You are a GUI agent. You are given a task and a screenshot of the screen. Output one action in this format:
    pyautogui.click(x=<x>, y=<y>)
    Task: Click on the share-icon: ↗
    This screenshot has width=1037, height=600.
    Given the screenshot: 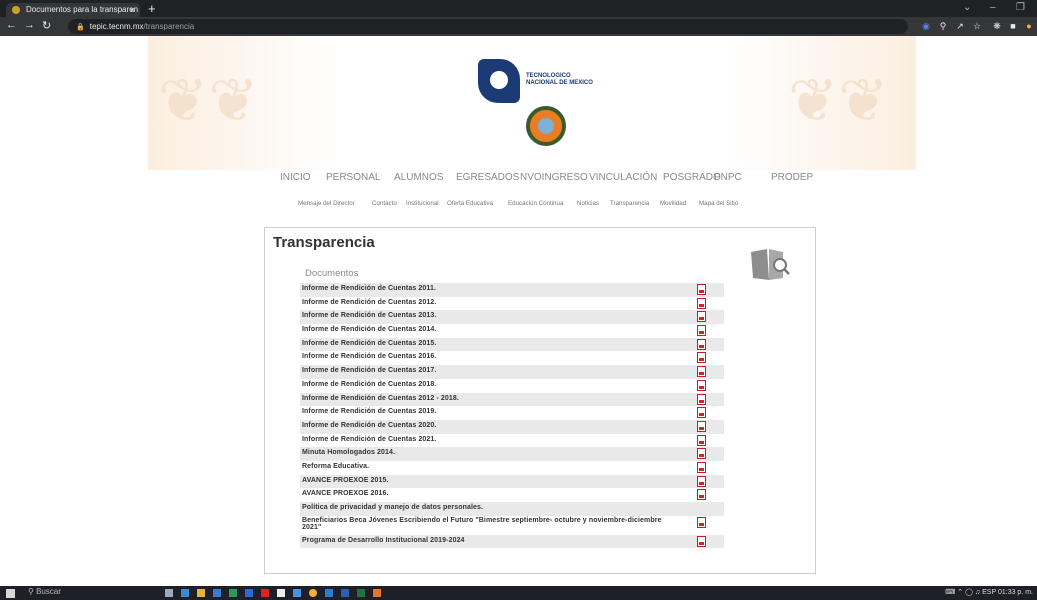 What is the action you would take?
    pyautogui.click(x=960, y=26)
    